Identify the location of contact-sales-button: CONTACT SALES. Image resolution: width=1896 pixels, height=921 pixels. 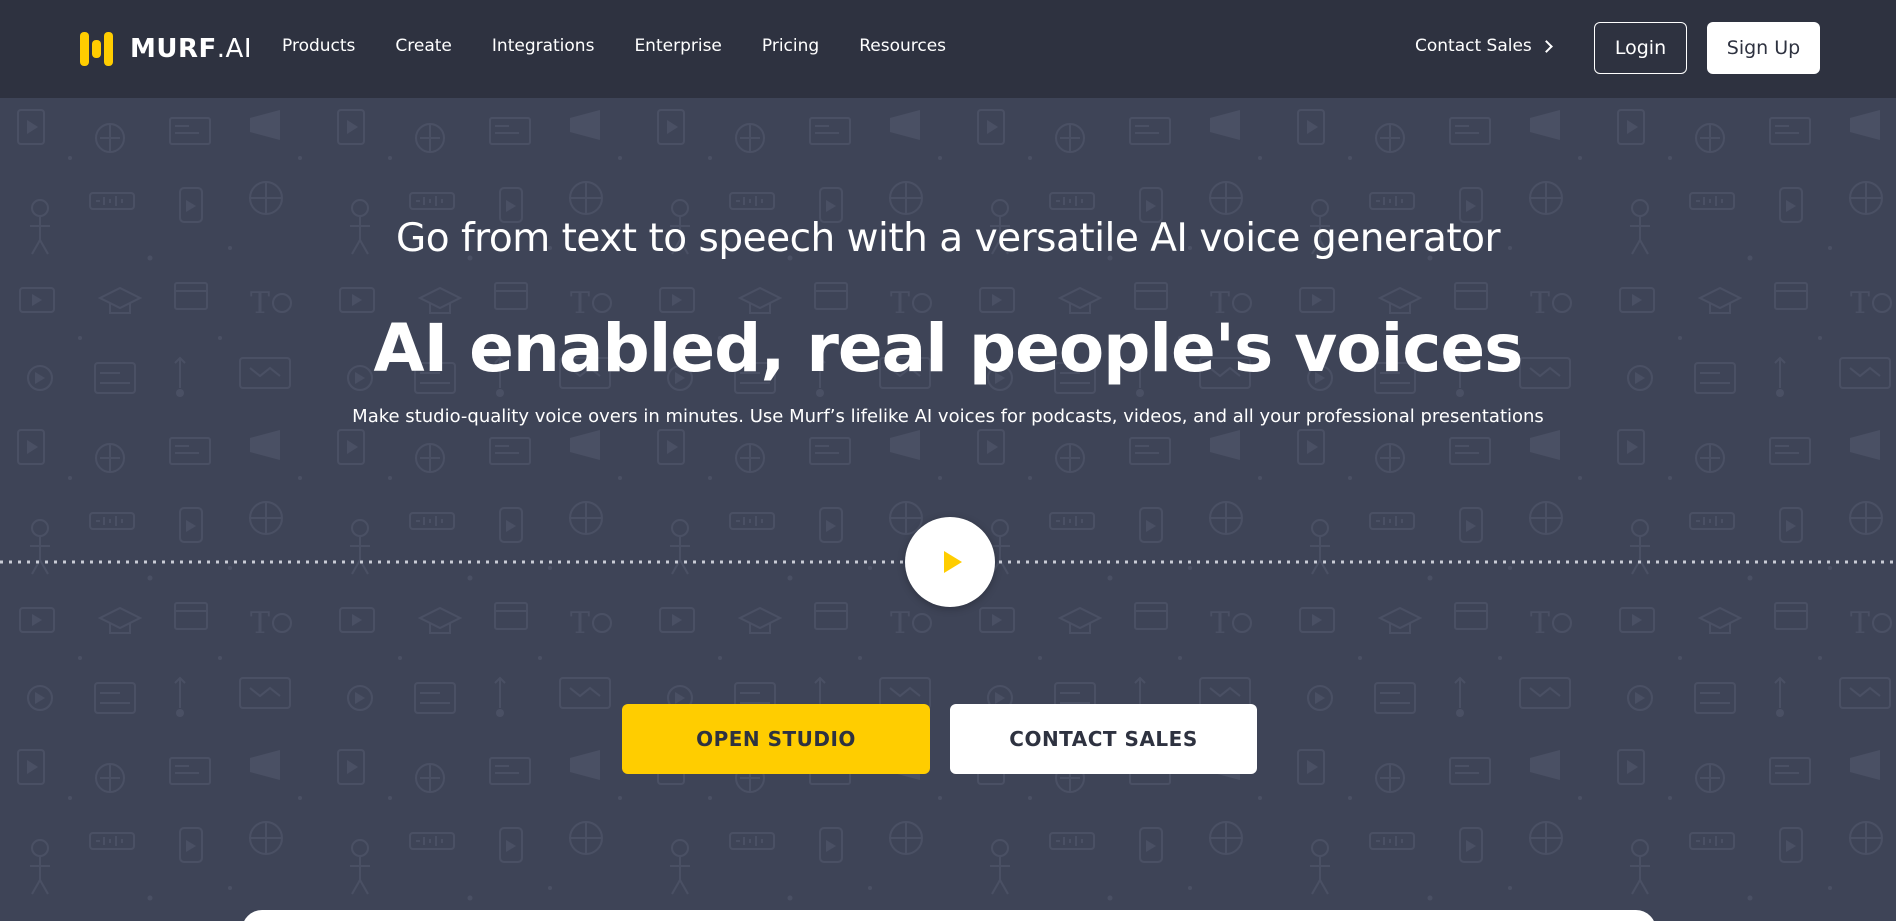
(1103, 739).